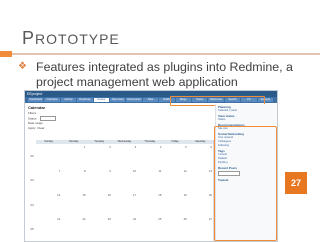 The width and height of the screenshot is (320, 242). Describe the element at coordinates (59, 195) in the screenshot. I see `day-number: 14` at that location.